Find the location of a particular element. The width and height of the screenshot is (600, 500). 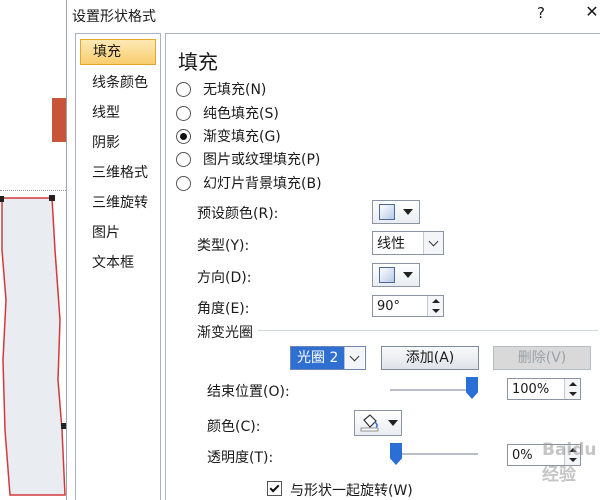

end-position-value: 100% is located at coordinates (536, 389).